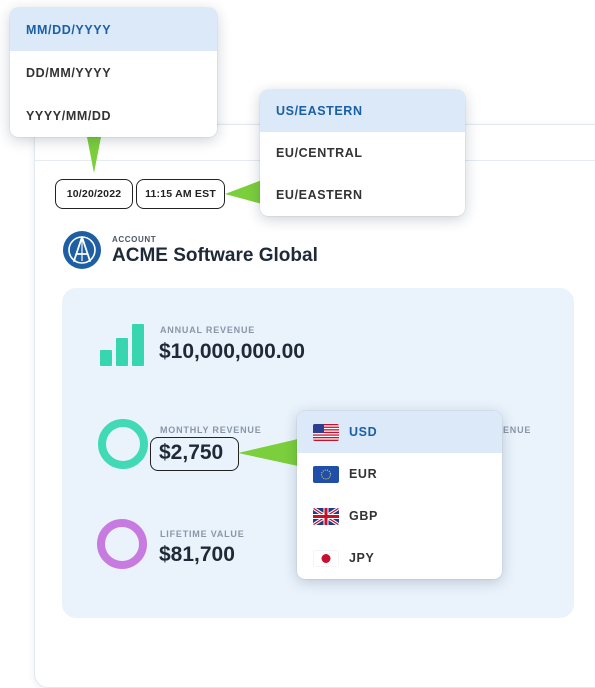  Describe the element at coordinates (113, 29) in the screenshot. I see `date-format-option-mmddyyyy: MM/DD/YYYY` at that location.